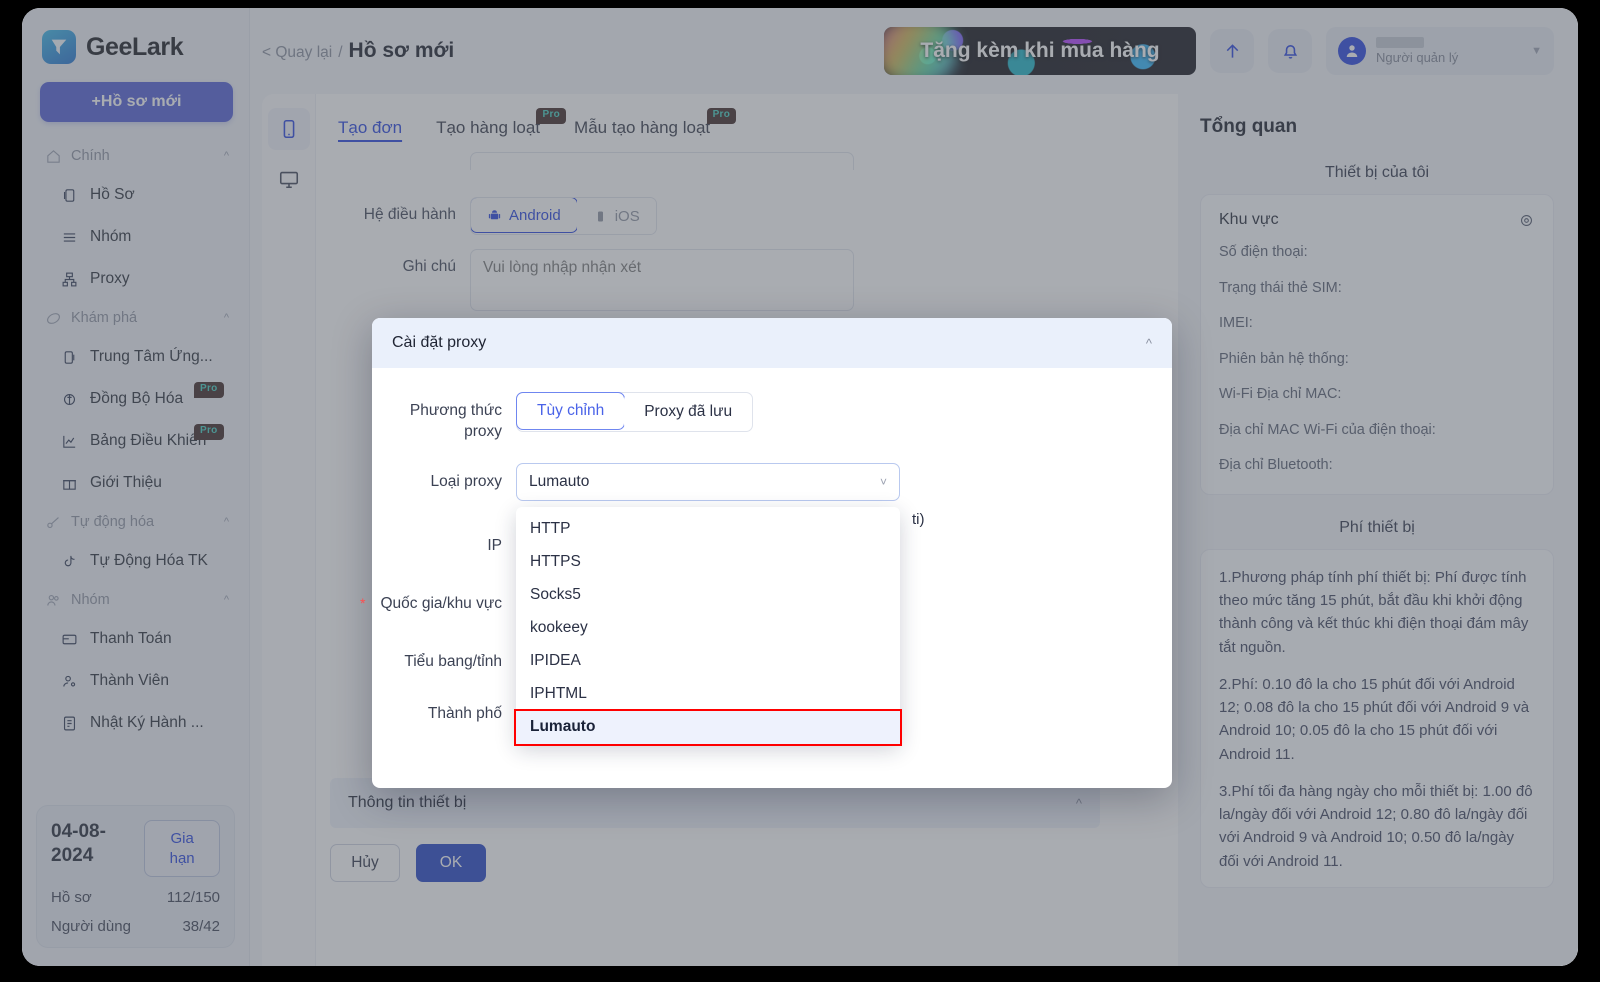 This screenshot has width=1600, height=982. What do you see at coordinates (135, 279) in the screenshot?
I see `sidebar-item-proxy: Proxy` at bounding box center [135, 279].